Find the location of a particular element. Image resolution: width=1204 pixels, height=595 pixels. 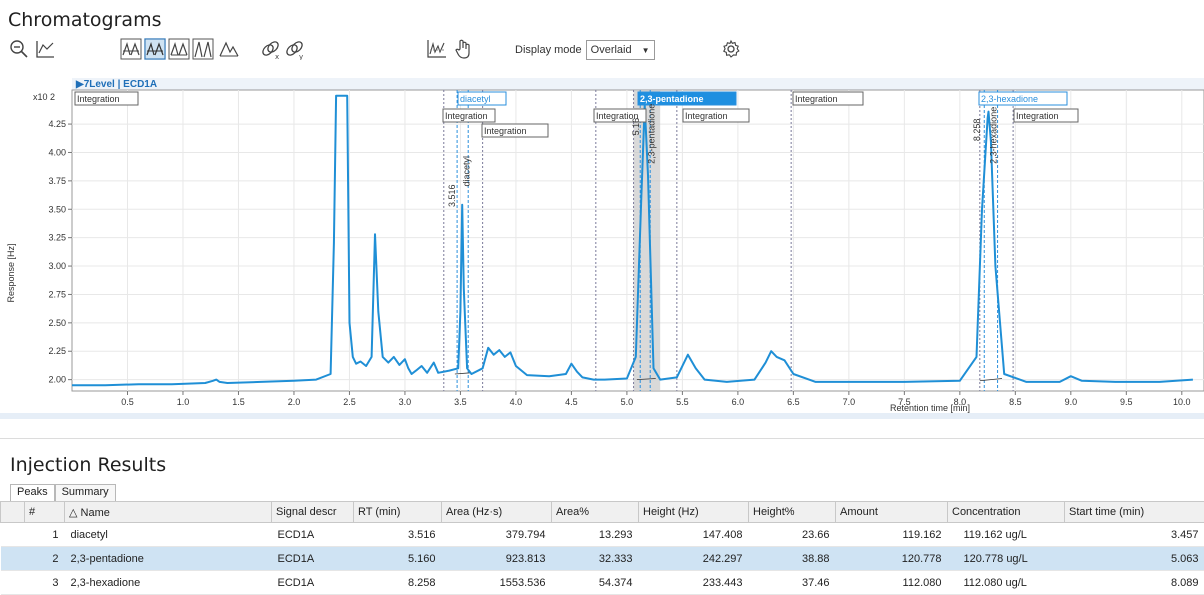

section-divider is located at coordinates (602, 438).